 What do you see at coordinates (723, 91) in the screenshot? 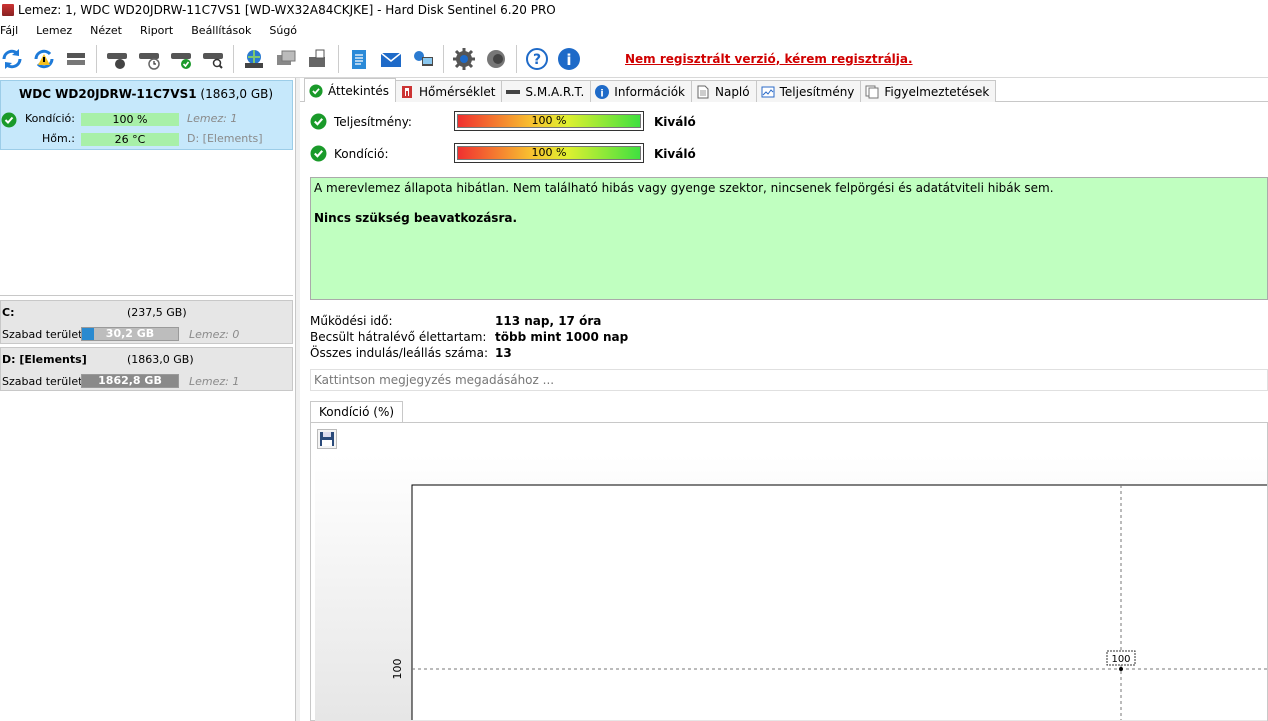
I see `tab-log: Napló` at bounding box center [723, 91].